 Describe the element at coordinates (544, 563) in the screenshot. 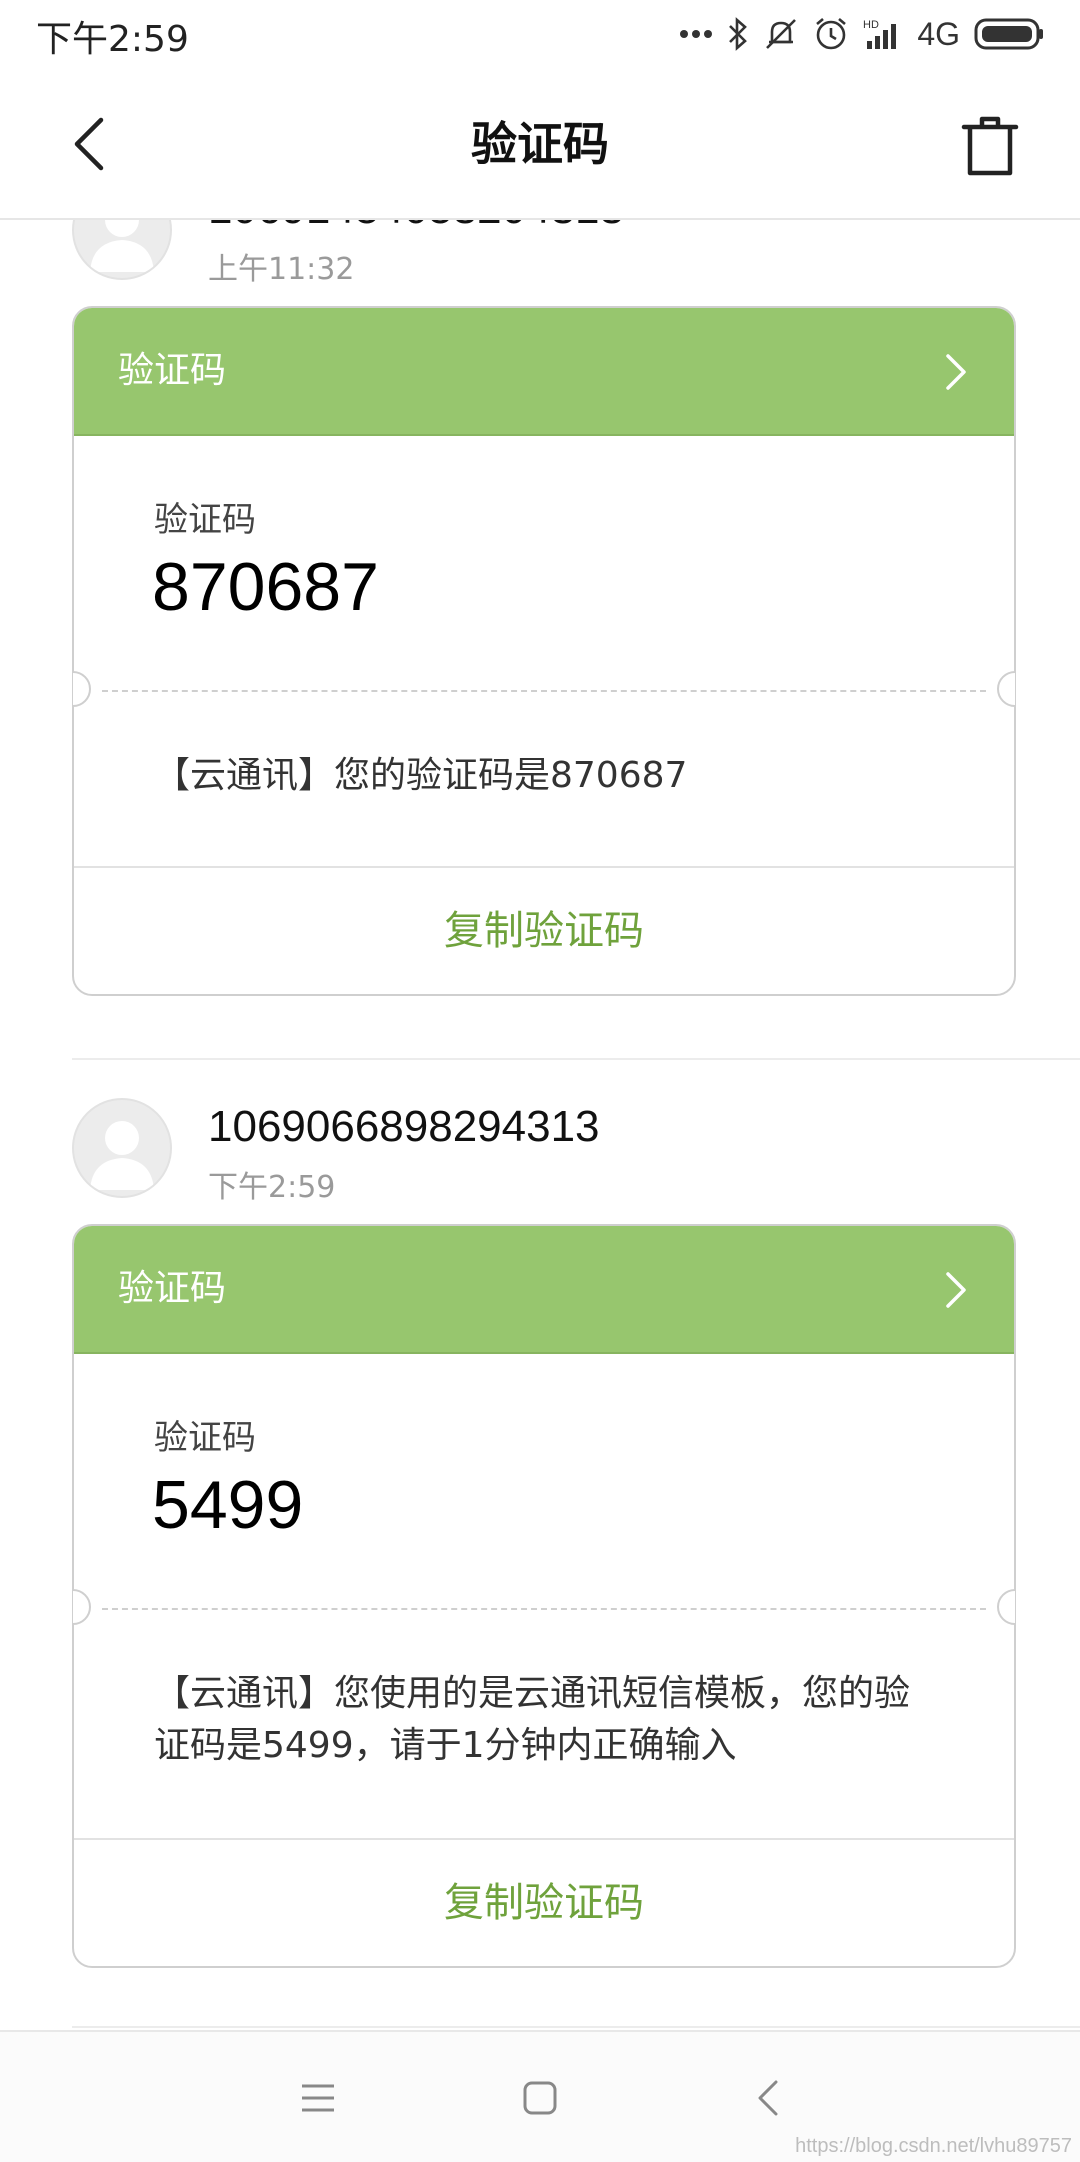

I see `code-section: 验证码 870687` at that location.